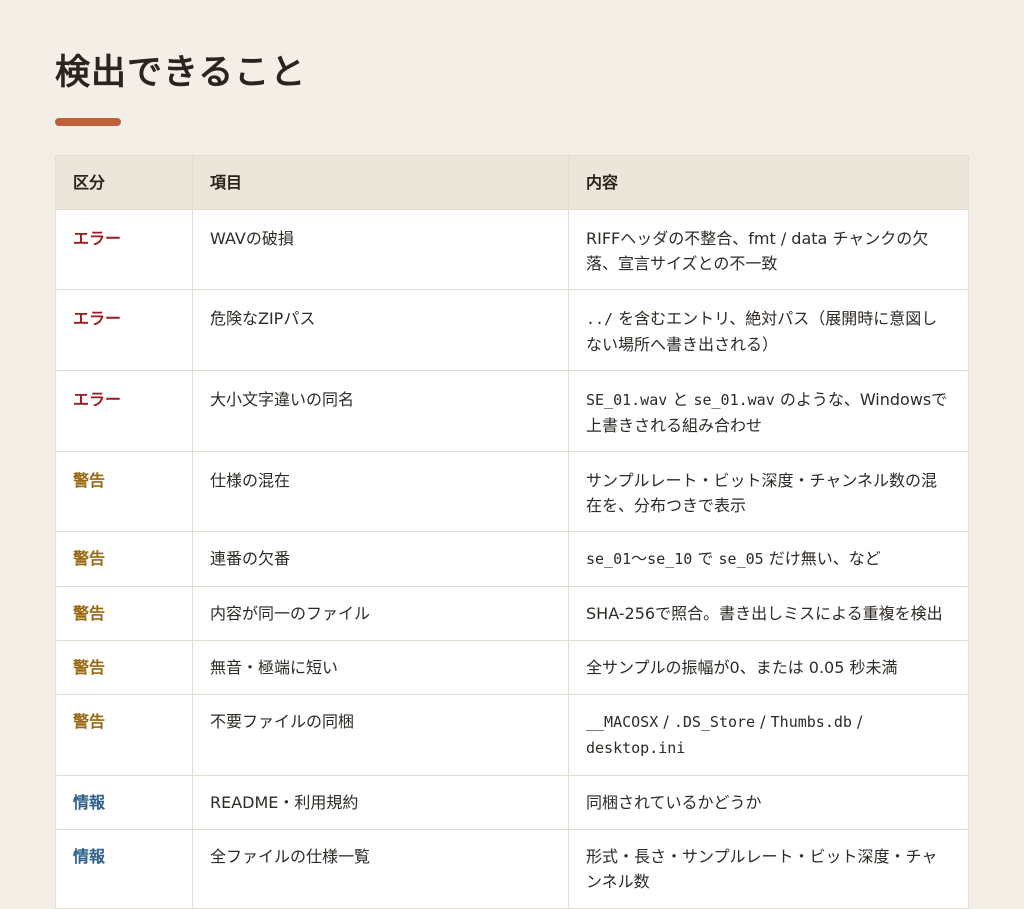 This screenshot has height=909, width=1024. I want to click on table-row: 情報 README・利用規約 同梱されているかどうか, so click(512, 802).